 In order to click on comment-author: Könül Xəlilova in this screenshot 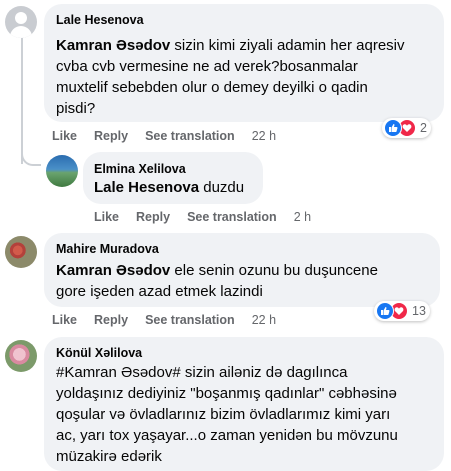, I will do `click(99, 353)`.